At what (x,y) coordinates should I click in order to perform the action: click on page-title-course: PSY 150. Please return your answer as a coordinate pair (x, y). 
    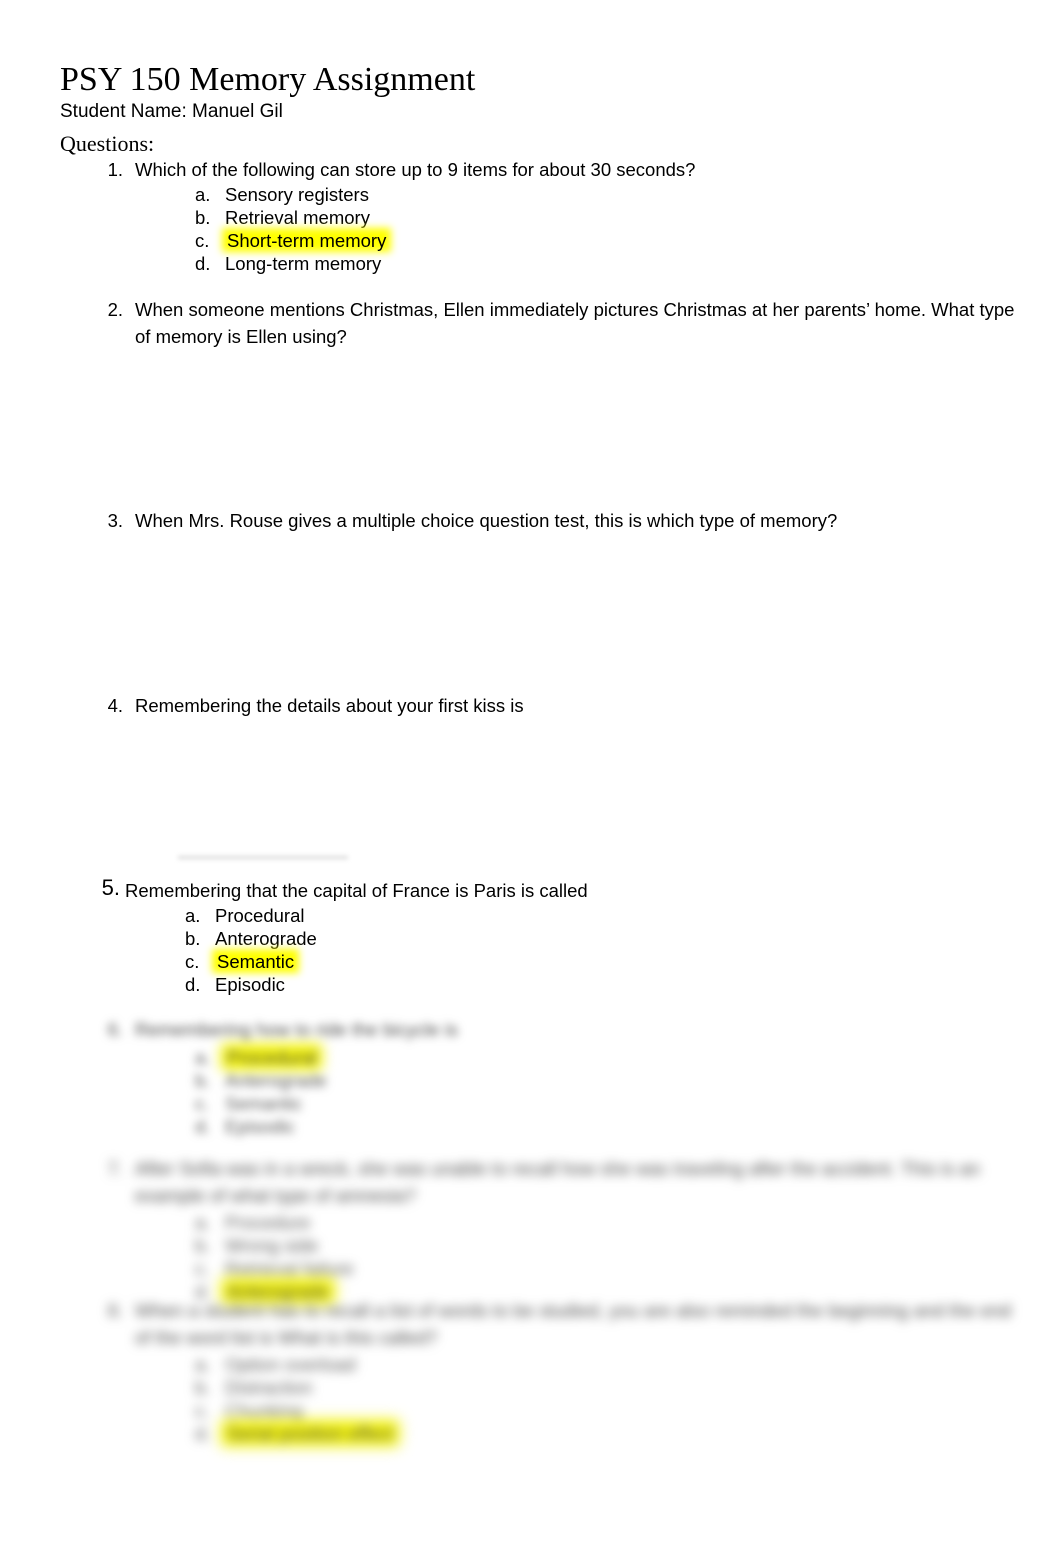
    Looking at the image, I should click on (125, 79).